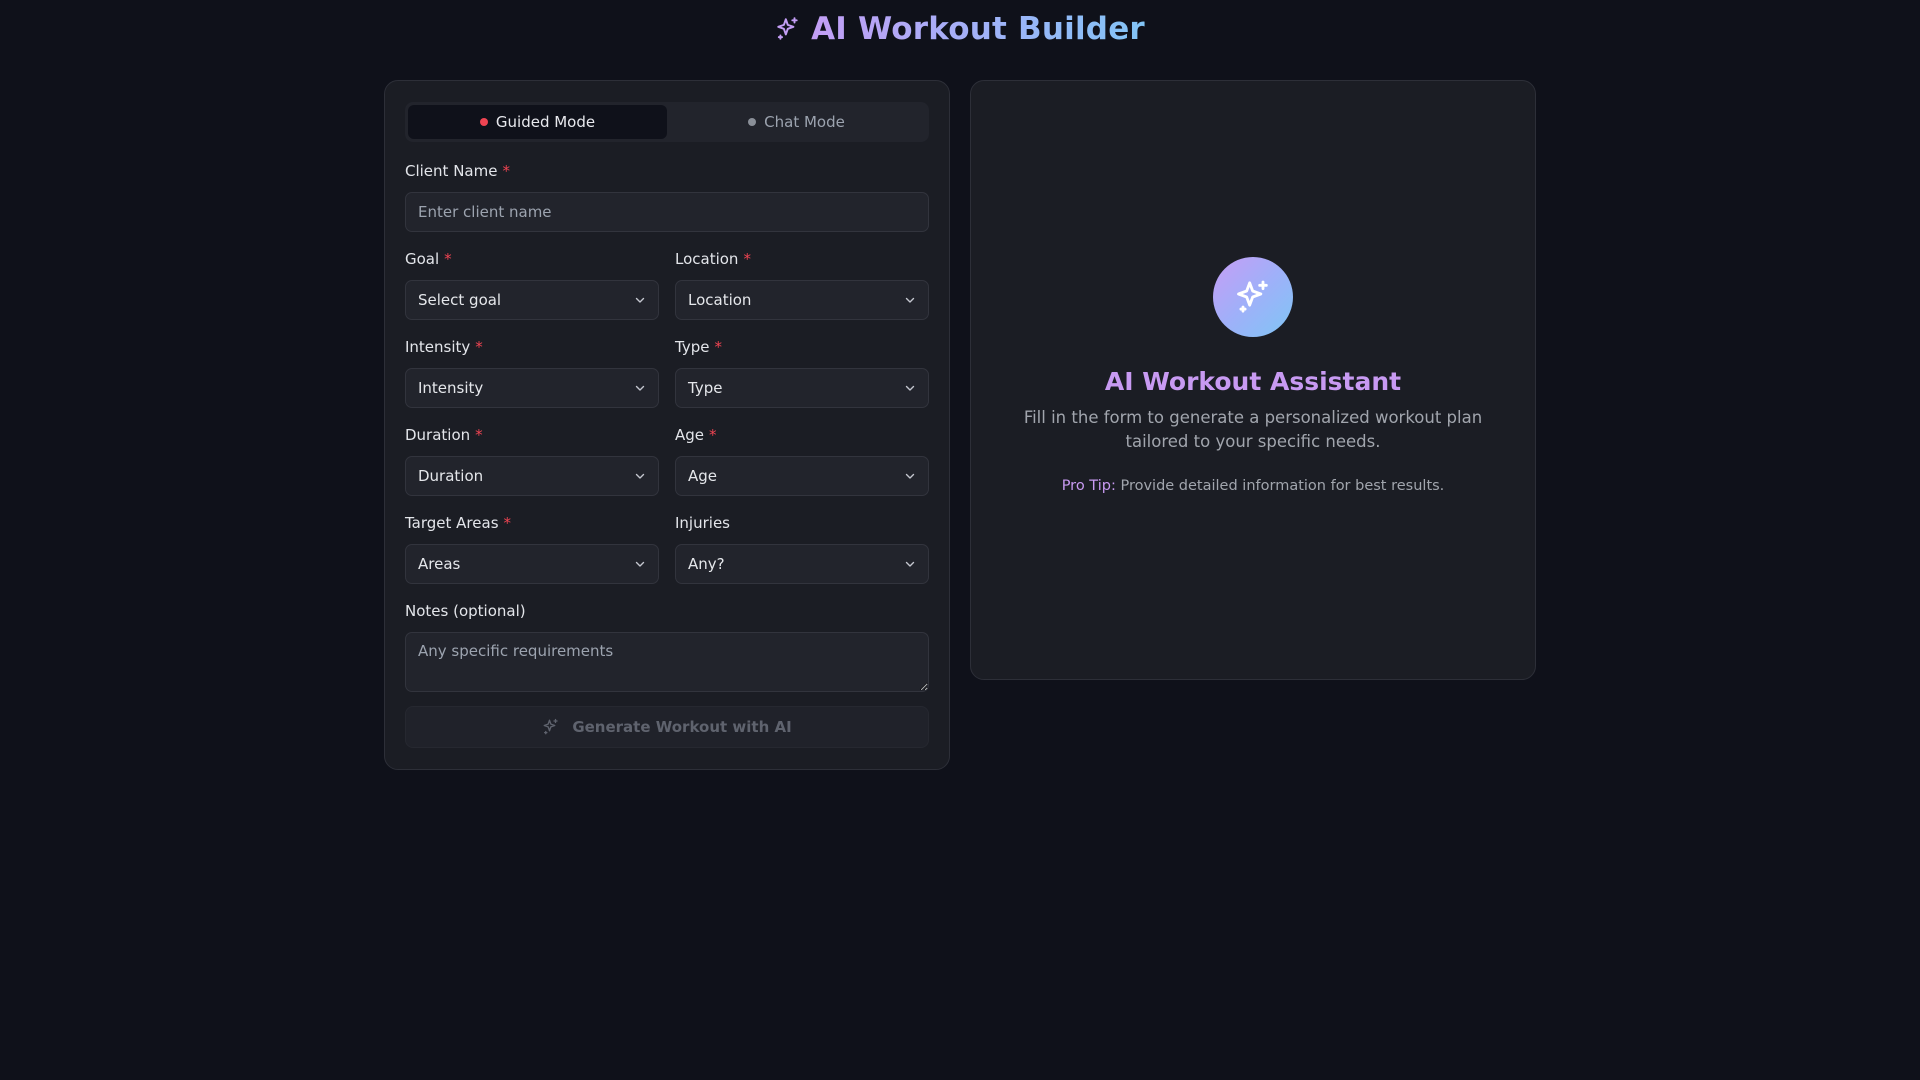 The height and width of the screenshot is (1080, 1920). I want to click on label-text: Type, so click(692, 347).